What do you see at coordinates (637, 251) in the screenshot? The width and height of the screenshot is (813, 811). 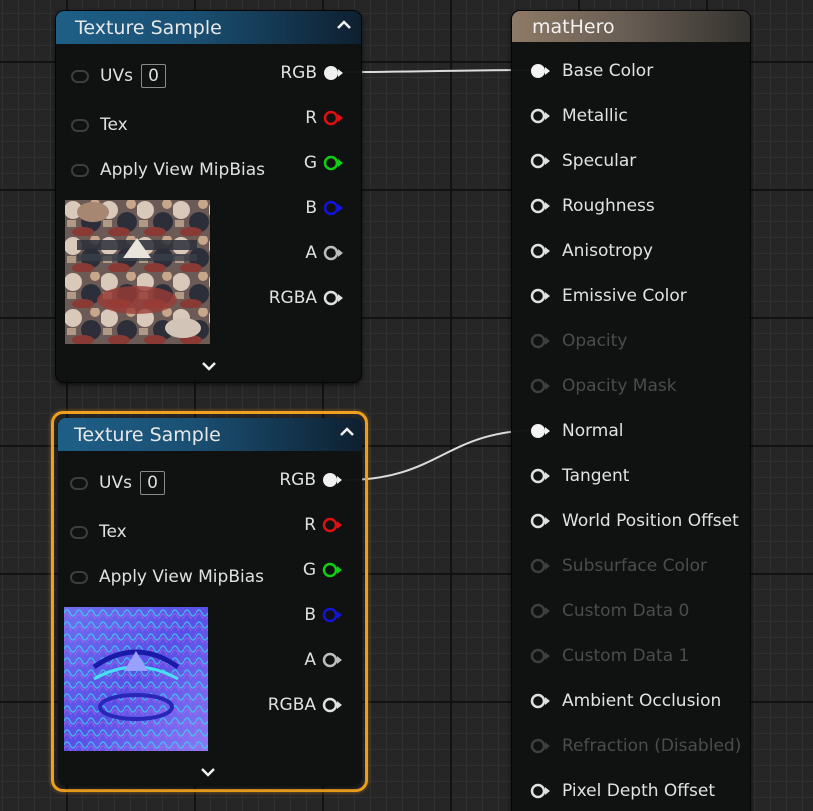 I see `pin-row-anisotropy: Anisotropy` at bounding box center [637, 251].